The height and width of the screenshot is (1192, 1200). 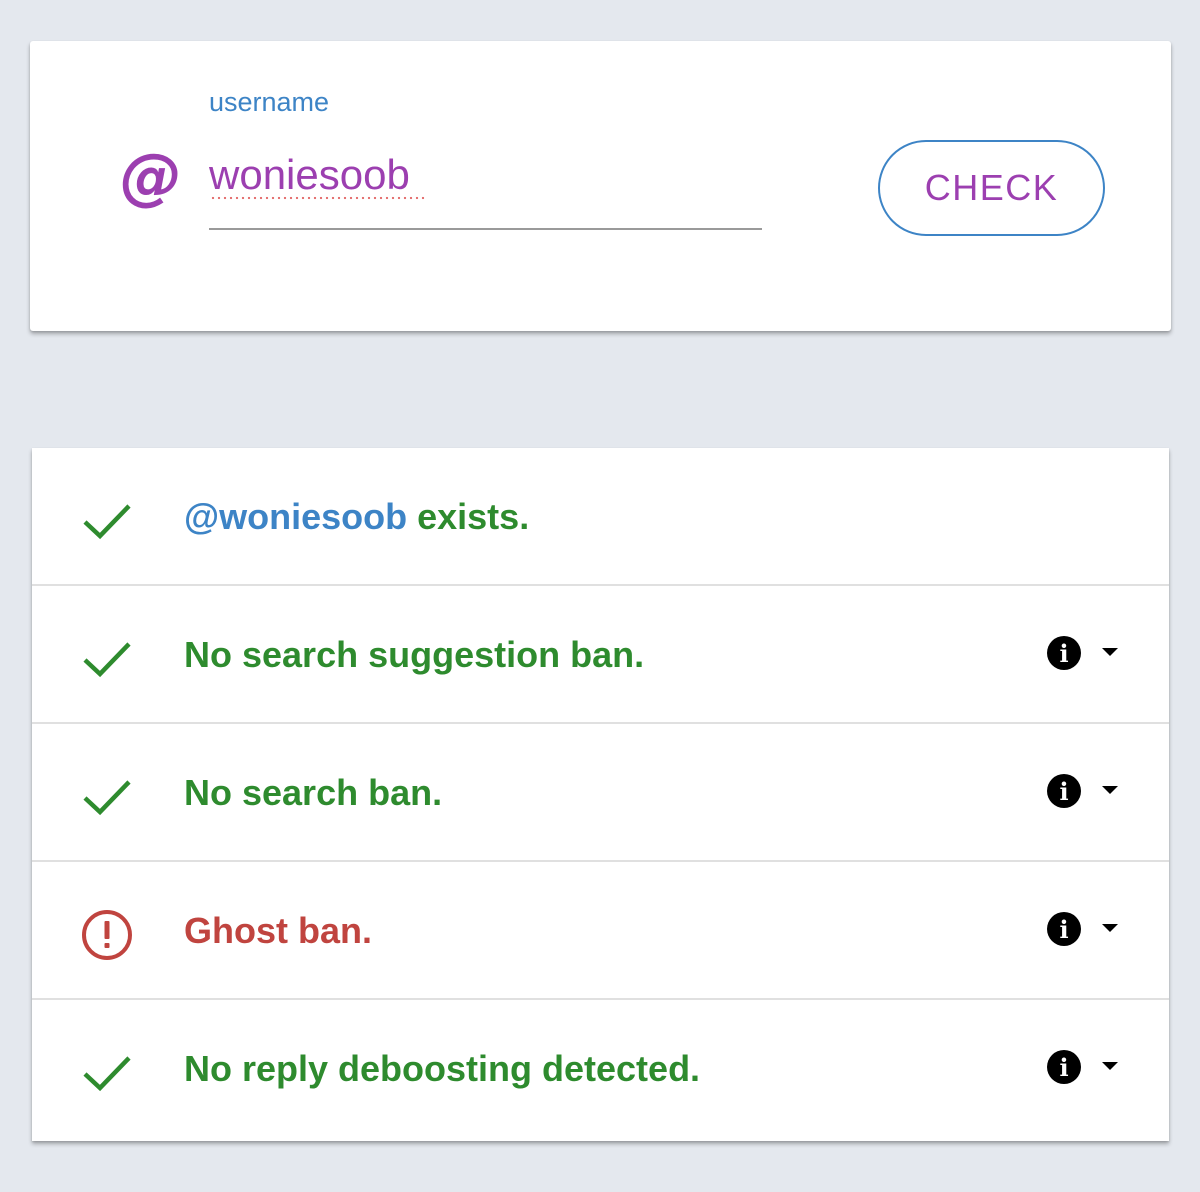 What do you see at coordinates (414, 654) in the screenshot?
I see `result-text: No search suggestion ban.` at bounding box center [414, 654].